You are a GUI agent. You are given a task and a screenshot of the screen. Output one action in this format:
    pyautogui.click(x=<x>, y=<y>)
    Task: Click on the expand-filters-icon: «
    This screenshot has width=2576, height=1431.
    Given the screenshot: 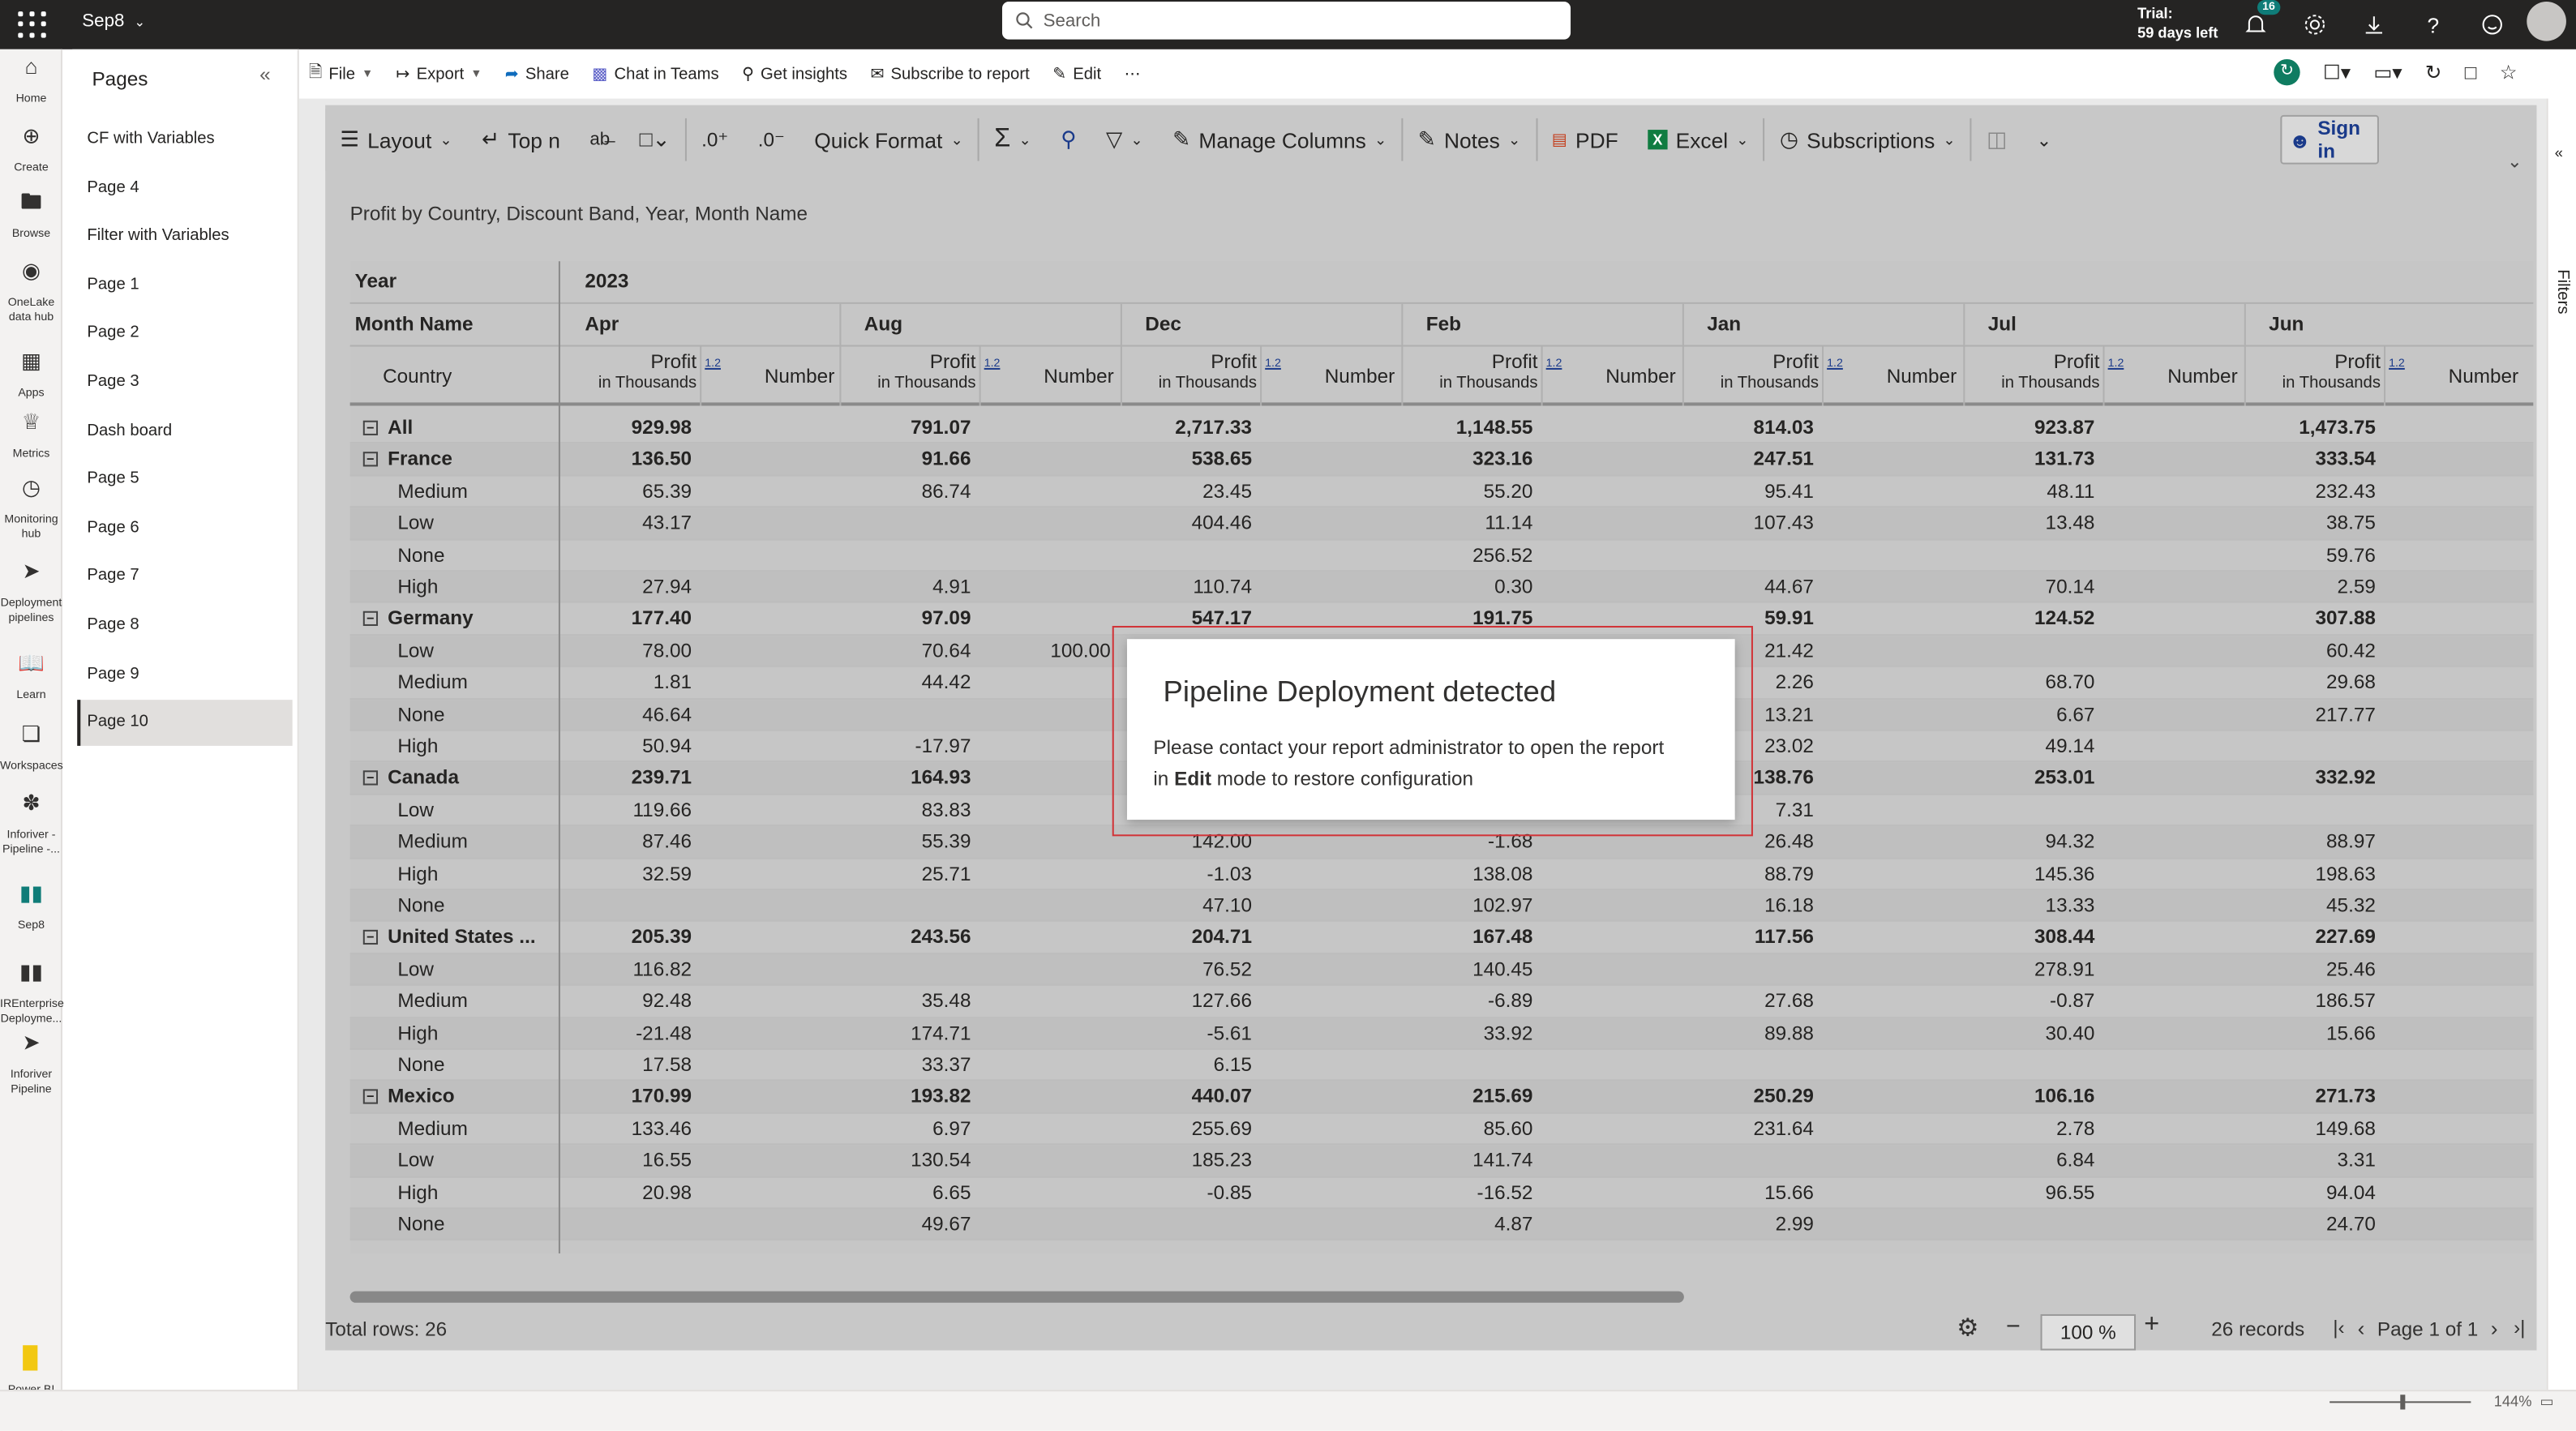 What is the action you would take?
    pyautogui.click(x=2559, y=152)
    